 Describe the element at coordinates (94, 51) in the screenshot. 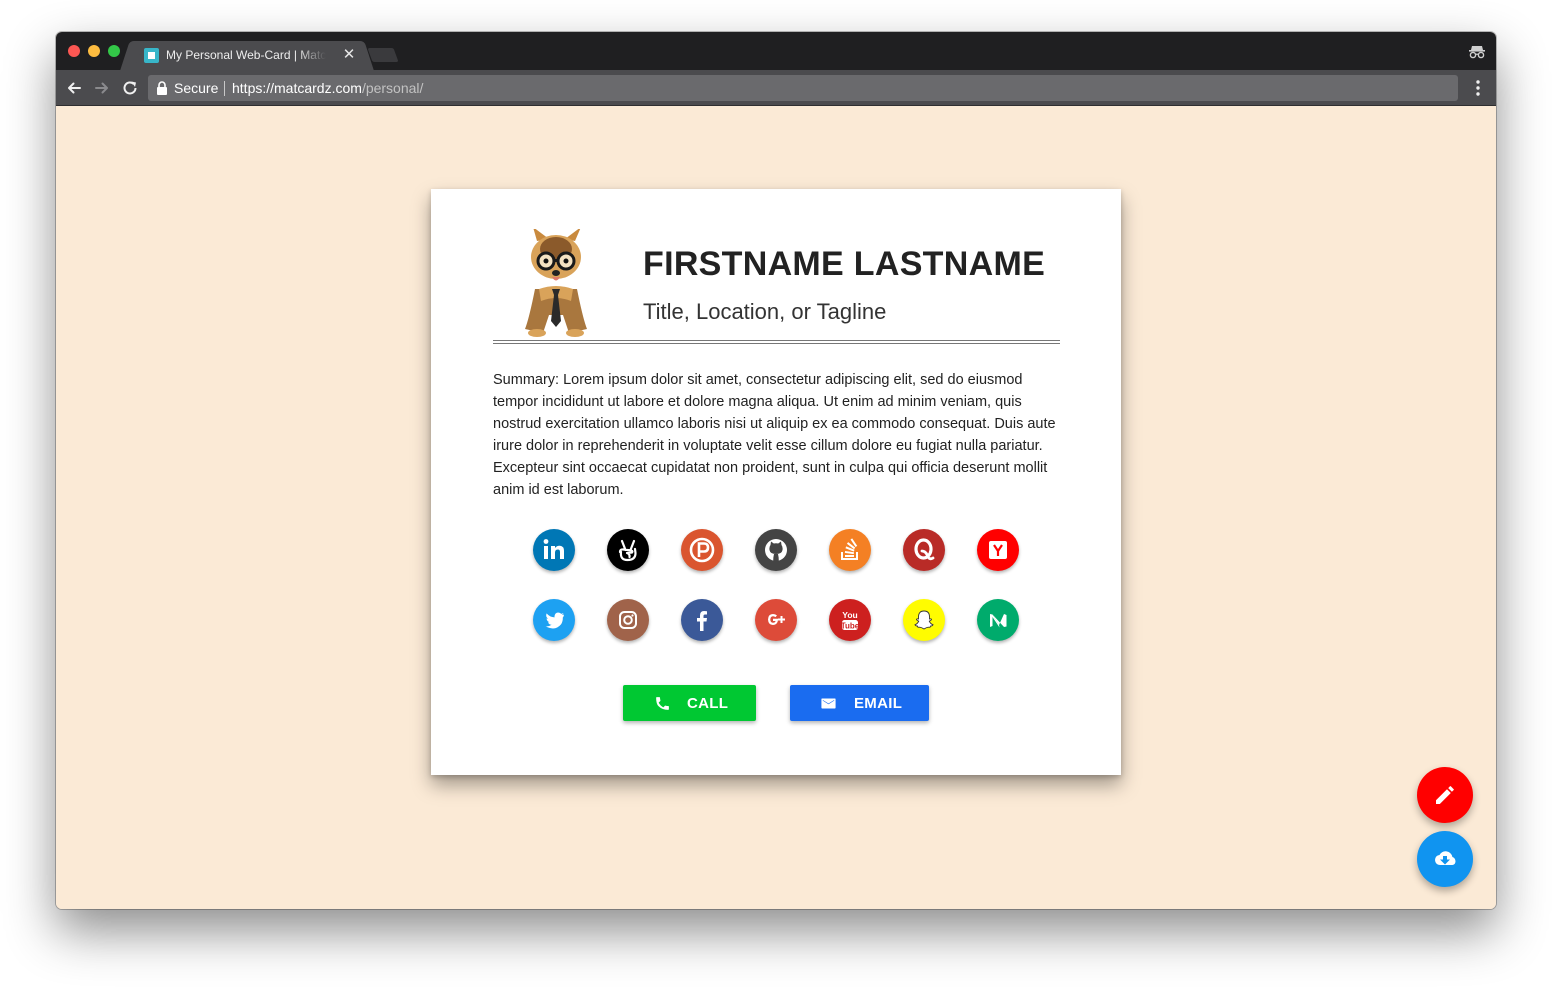

I see `minimize-window-button` at that location.